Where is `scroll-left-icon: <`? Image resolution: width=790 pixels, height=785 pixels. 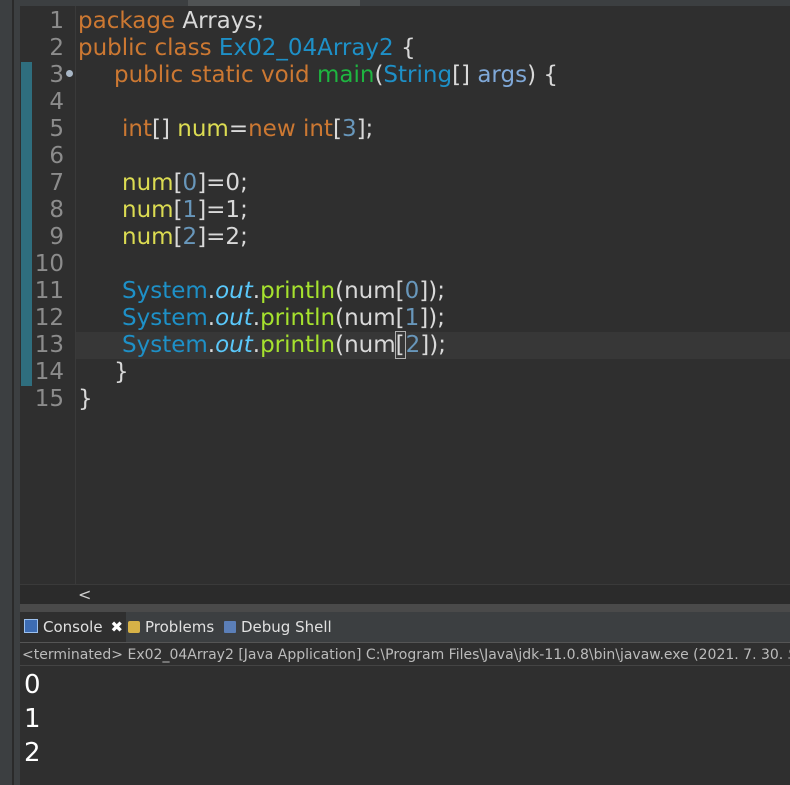
scroll-left-icon: < is located at coordinates (84, 595).